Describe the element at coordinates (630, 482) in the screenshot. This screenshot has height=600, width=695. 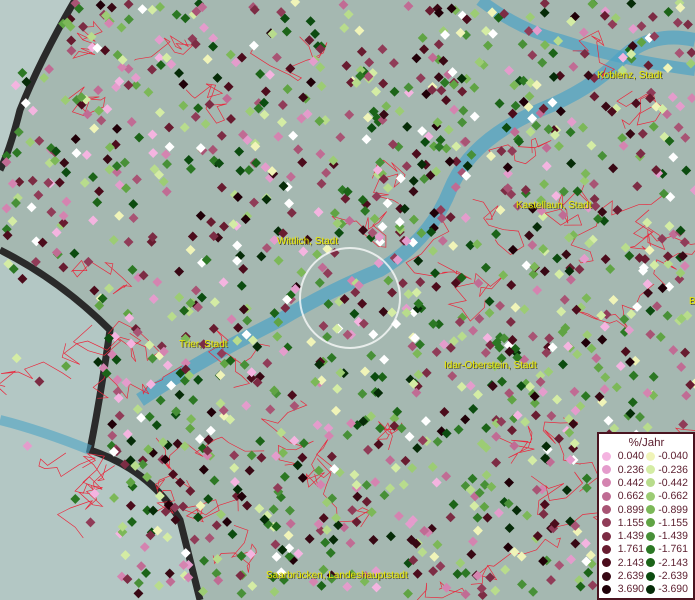
I see `legend-label: 0.442` at that location.